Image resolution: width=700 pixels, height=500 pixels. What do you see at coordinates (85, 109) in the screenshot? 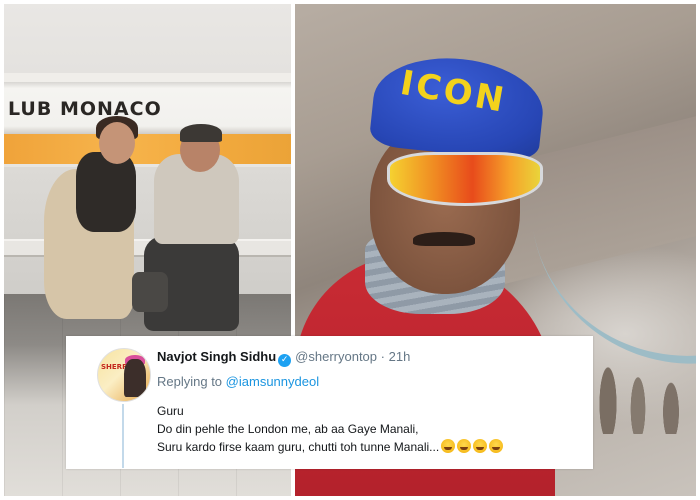
I see `storefront-sign: LUB MONACO` at bounding box center [85, 109].